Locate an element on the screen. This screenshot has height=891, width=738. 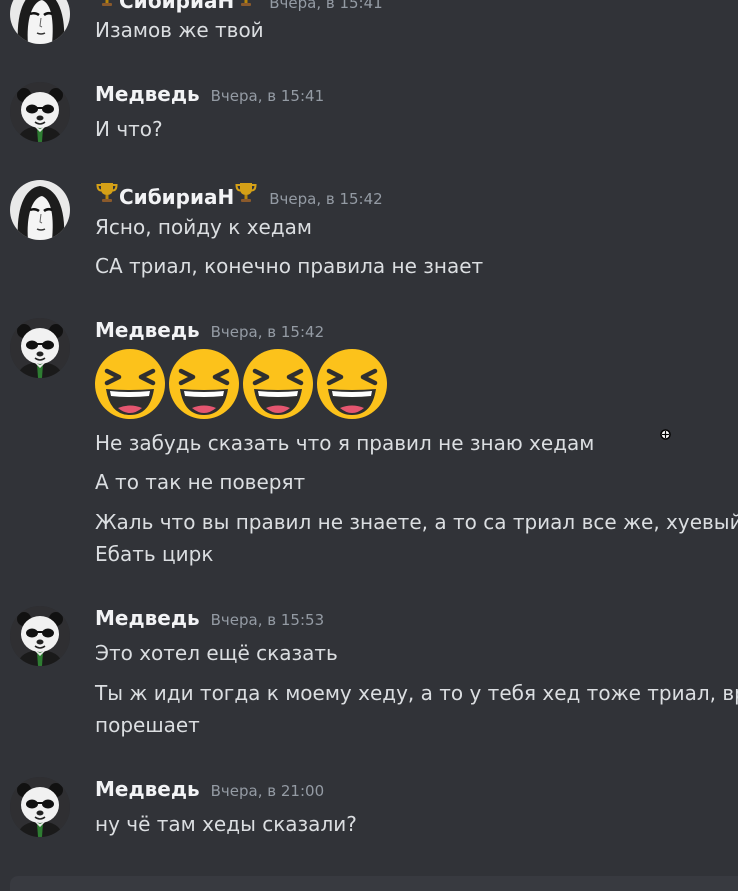
timestamp: Вчера, в 21:00 is located at coordinates (267, 791).